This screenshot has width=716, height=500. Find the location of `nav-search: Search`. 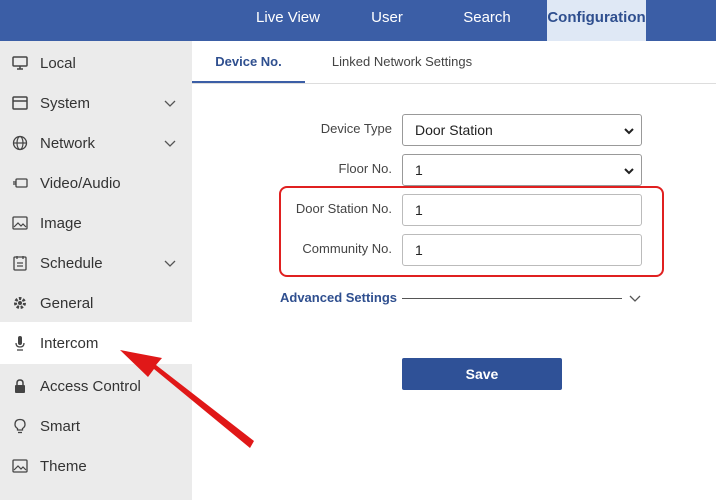

nav-search: Search is located at coordinates (487, 20).